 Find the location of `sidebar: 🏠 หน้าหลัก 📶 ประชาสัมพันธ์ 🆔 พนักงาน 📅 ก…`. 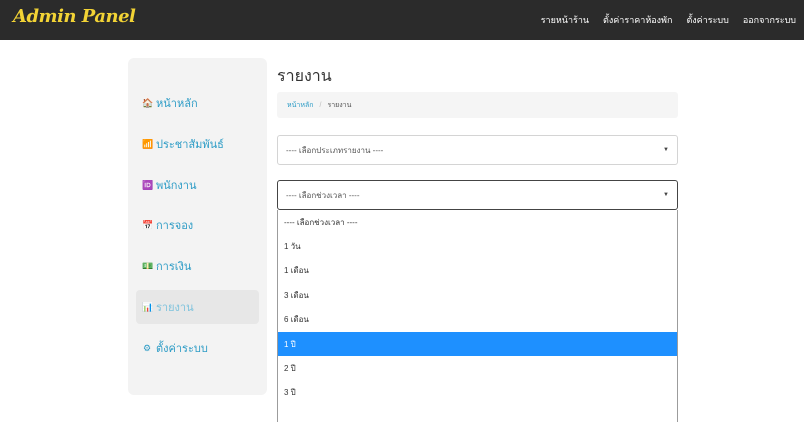

sidebar: 🏠 หน้าหลัก 📶 ประชาสัมพันธ์ 🆔 พนักงาน 📅 ก… is located at coordinates (197, 226).